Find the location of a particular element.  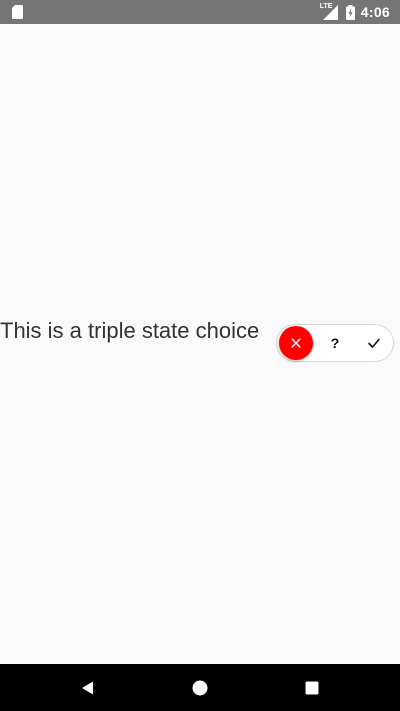

recents-button is located at coordinates (312, 688).